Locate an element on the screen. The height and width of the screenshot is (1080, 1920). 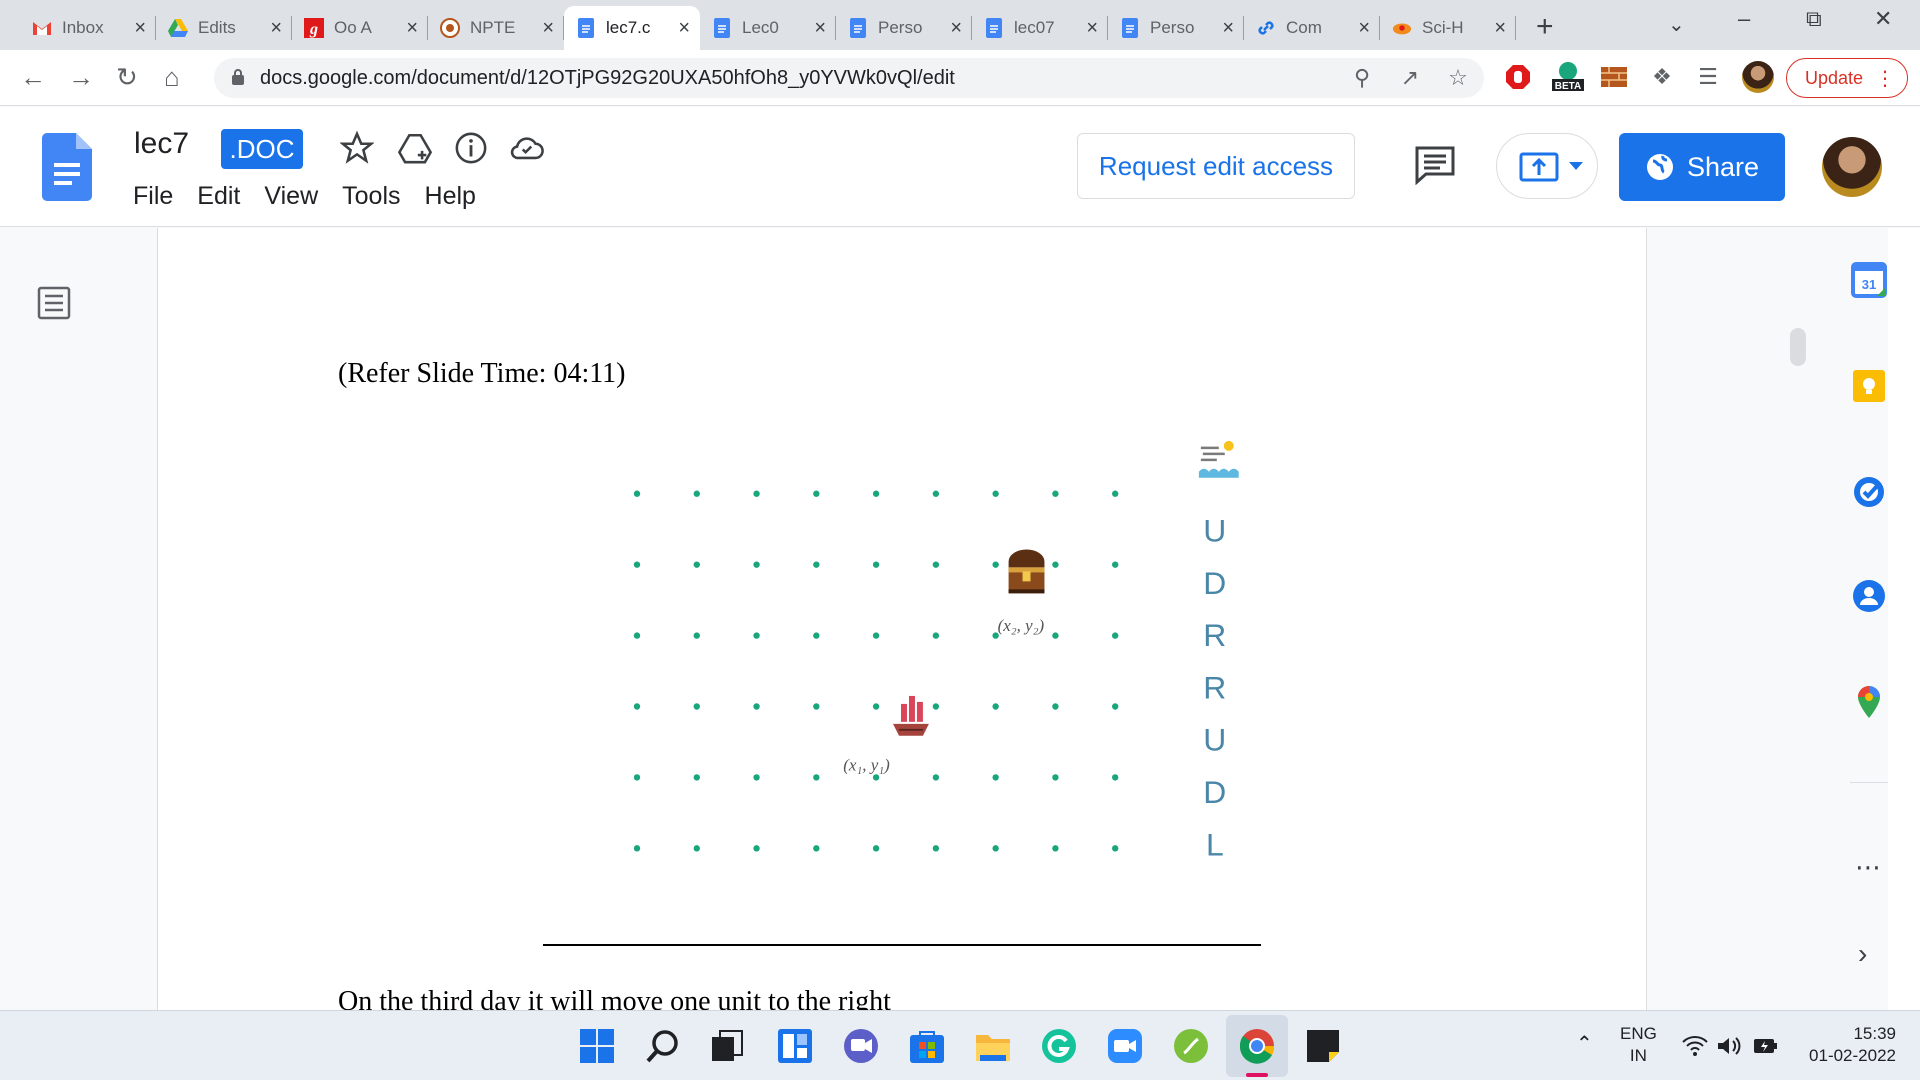
vertical-scrollbar is located at coordinates (1798, 347).